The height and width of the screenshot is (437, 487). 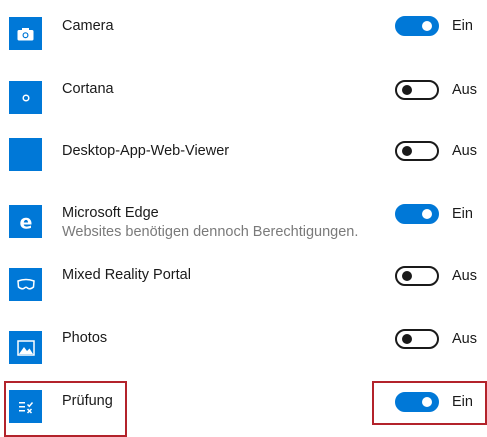 What do you see at coordinates (146, 151) in the screenshot?
I see `app-name: Desktop-App-Web-Viewer` at bounding box center [146, 151].